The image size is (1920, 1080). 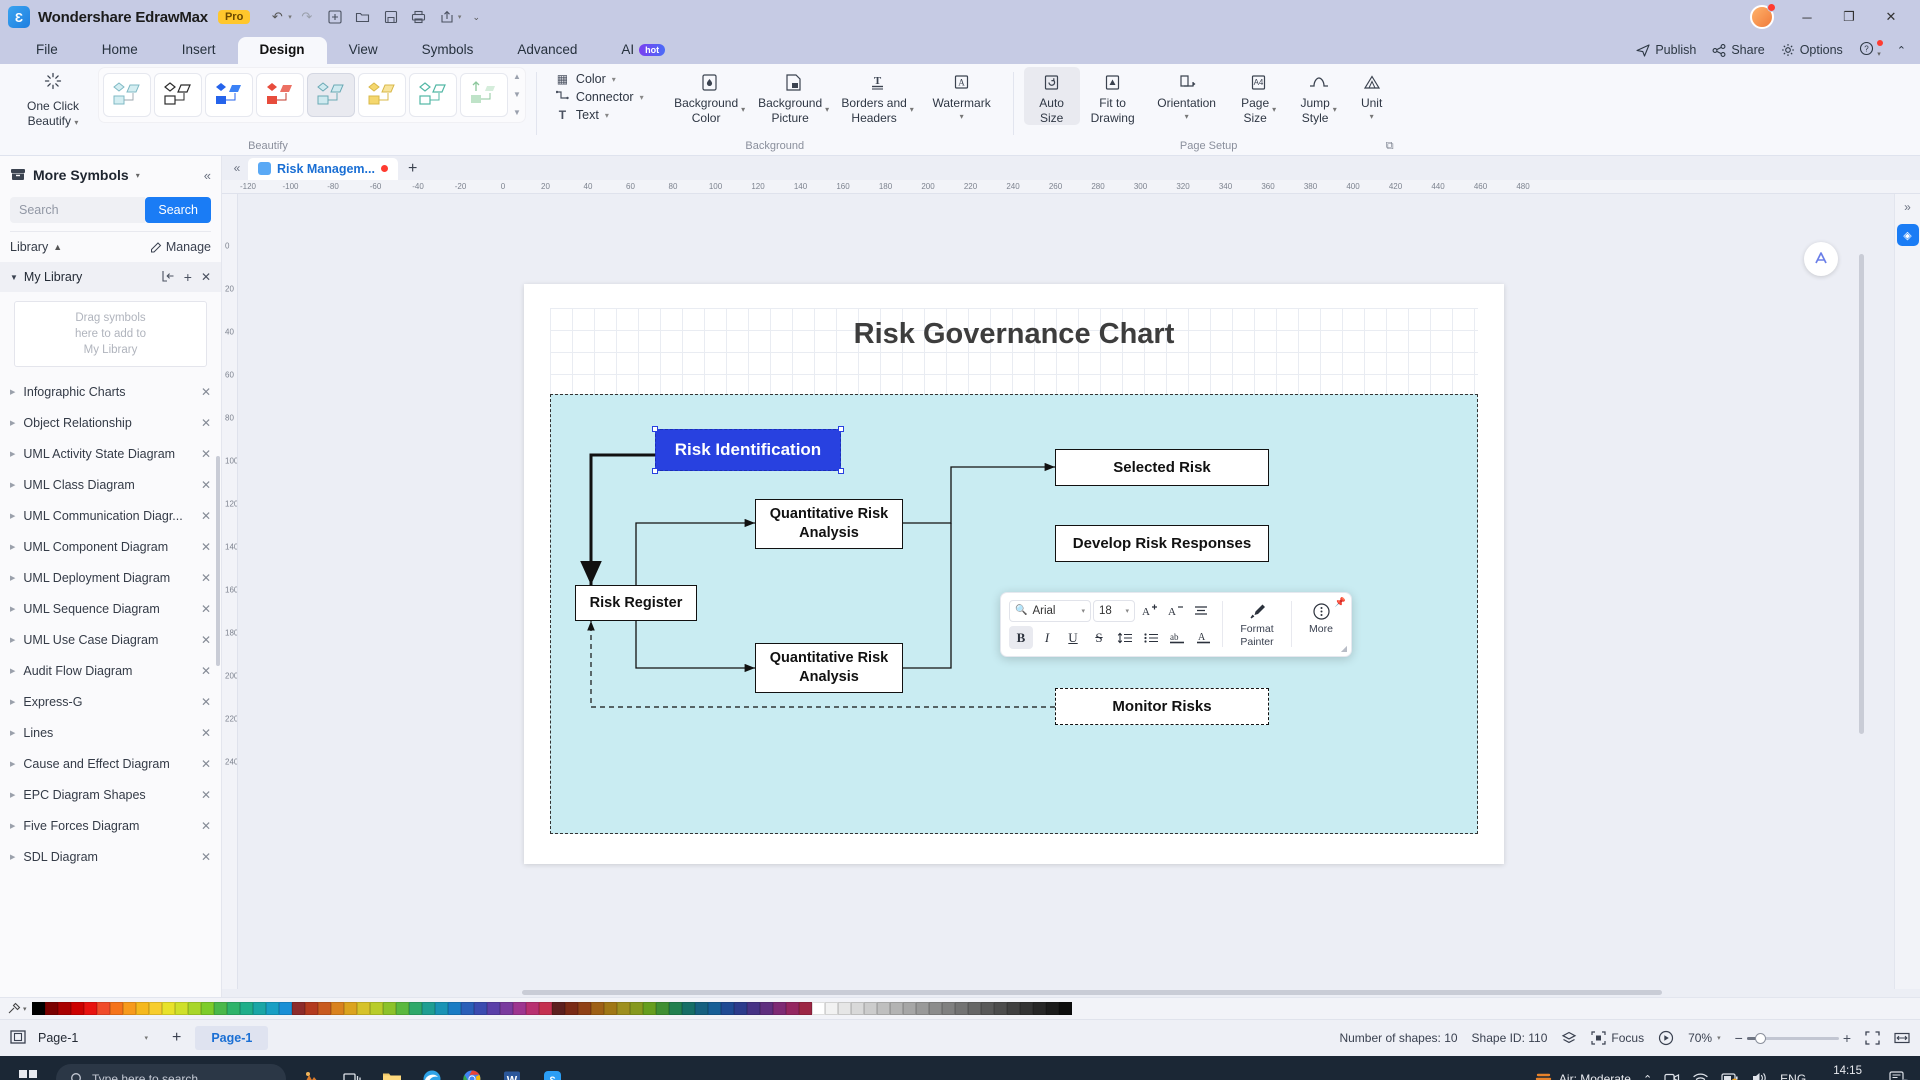 I want to click on resize-handle-ne, so click(x=841, y=429).